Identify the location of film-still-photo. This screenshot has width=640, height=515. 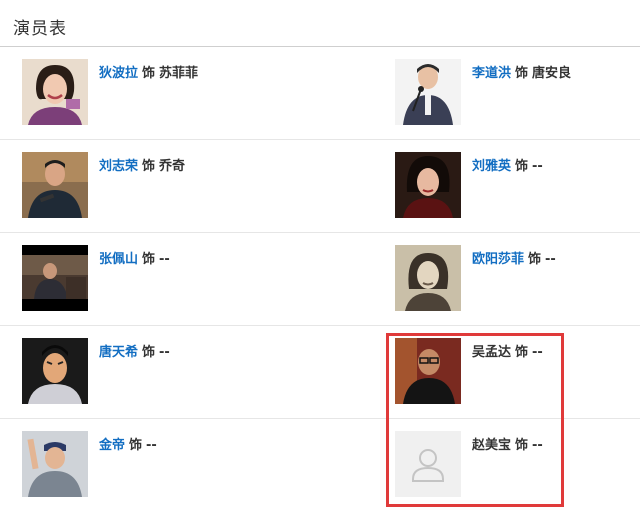
(55, 278).